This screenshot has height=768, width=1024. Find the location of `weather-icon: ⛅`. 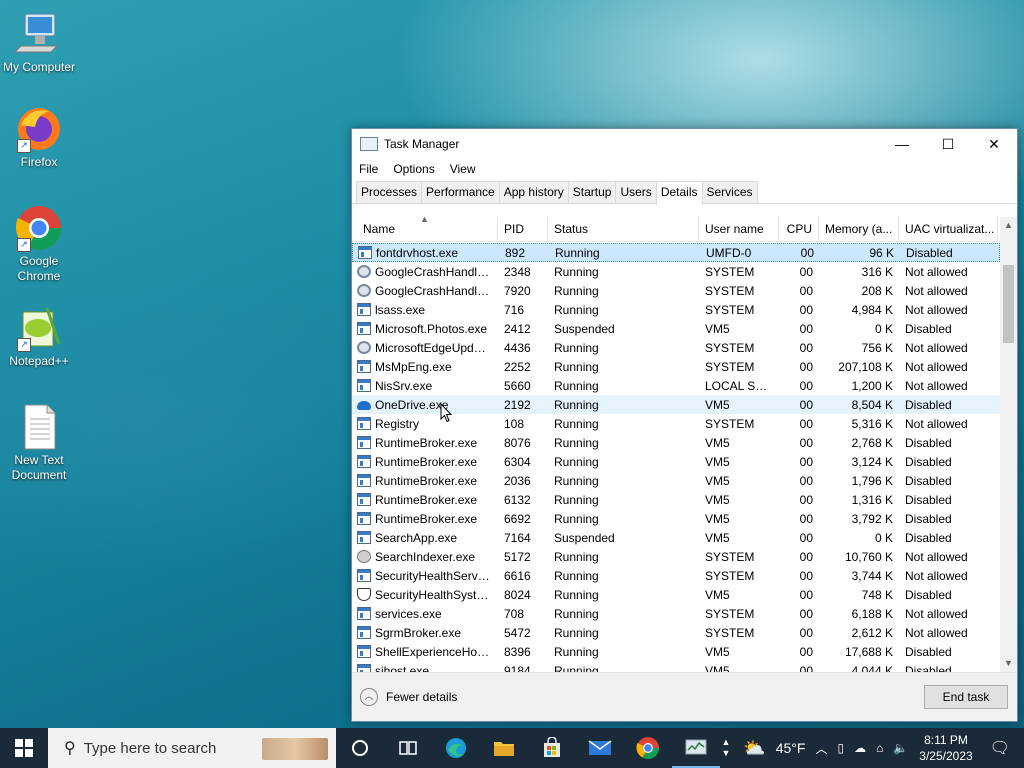

weather-icon: ⛅ is located at coordinates (754, 748).